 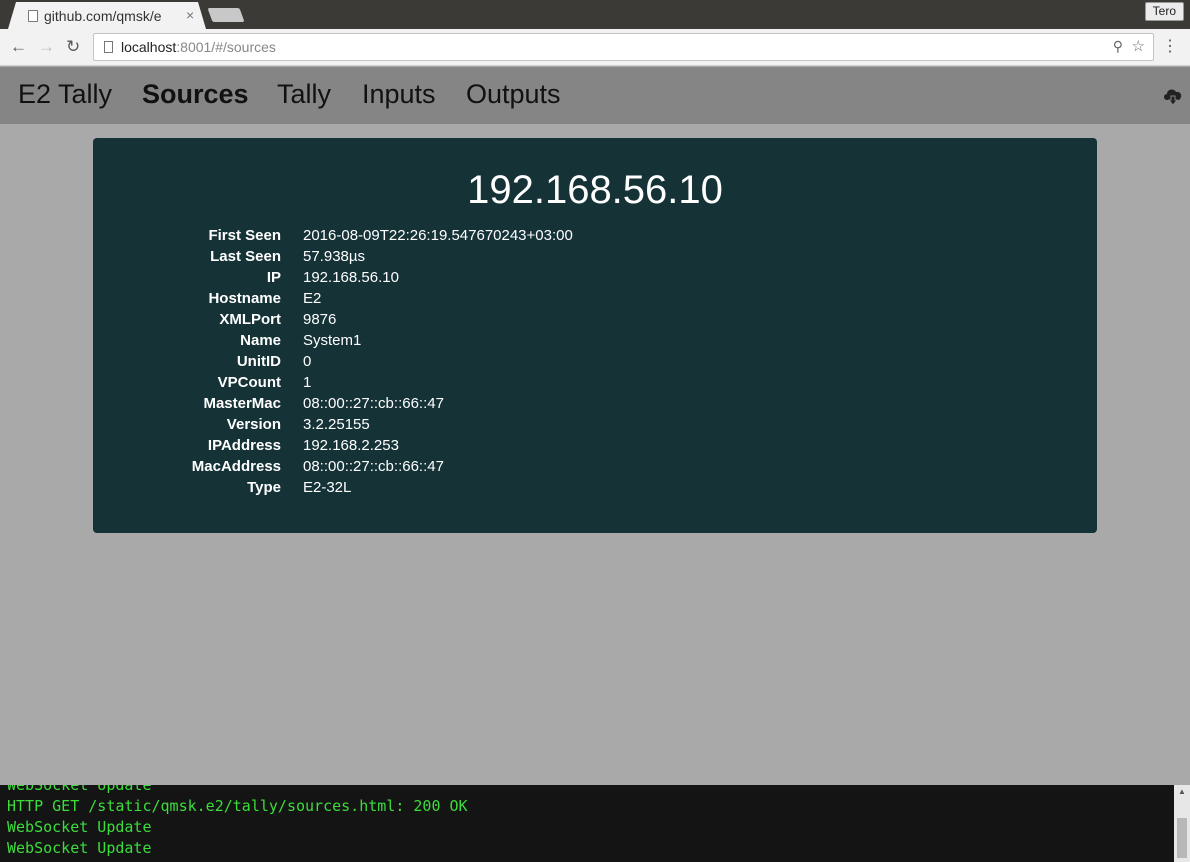 What do you see at coordinates (149, 47) in the screenshot?
I see `url-host: localhost` at bounding box center [149, 47].